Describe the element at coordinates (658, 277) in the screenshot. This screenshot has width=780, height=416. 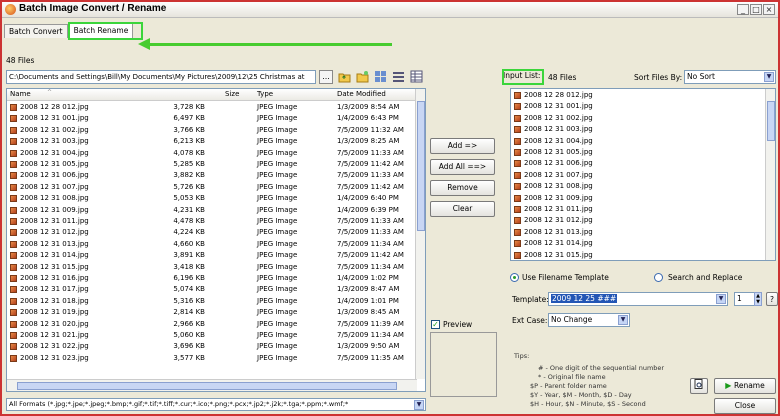
I see `search-replace-radio` at that location.